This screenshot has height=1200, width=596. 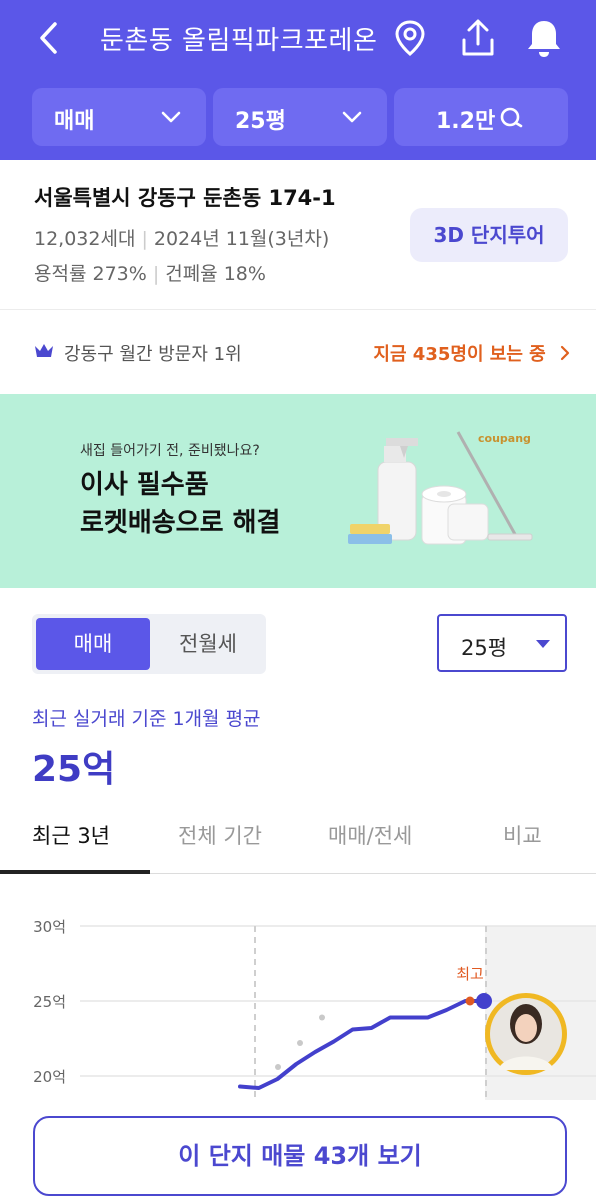 I want to click on segment-sale: 매매, so click(x=93, y=644).